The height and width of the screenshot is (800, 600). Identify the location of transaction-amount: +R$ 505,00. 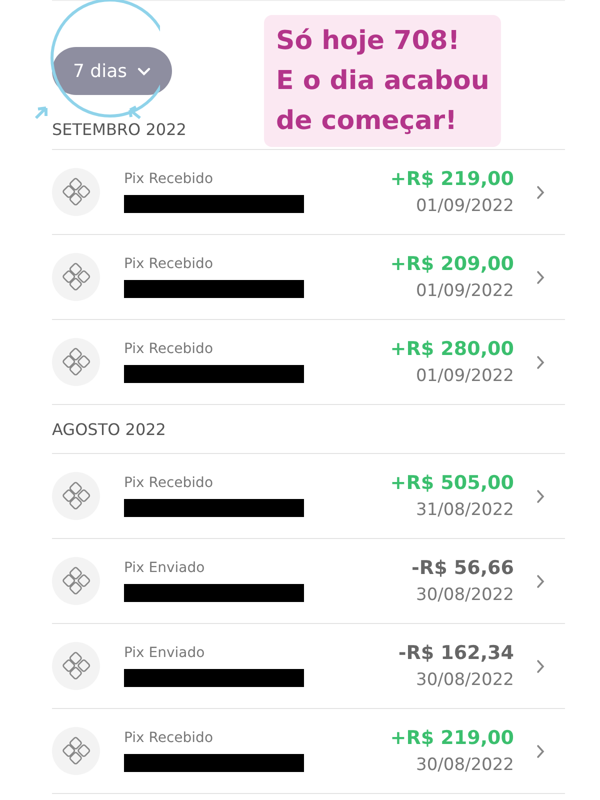
(452, 483).